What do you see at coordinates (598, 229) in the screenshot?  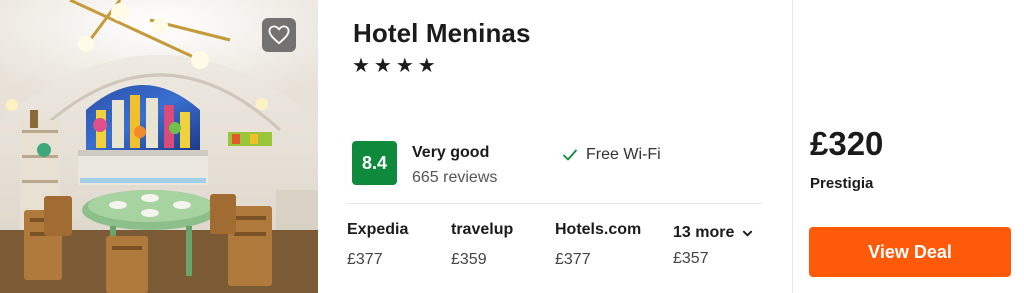 I see `provider-name: Hotels.com` at bounding box center [598, 229].